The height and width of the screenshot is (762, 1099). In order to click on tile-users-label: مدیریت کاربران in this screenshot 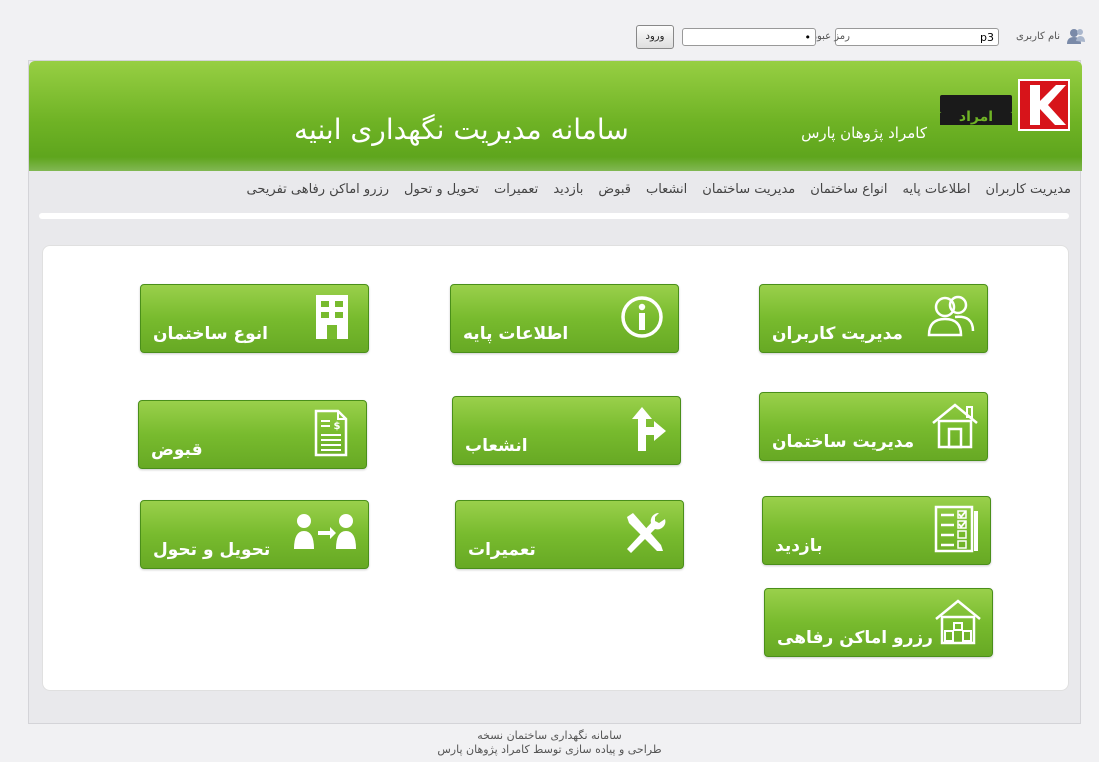, I will do `click(837, 334)`.